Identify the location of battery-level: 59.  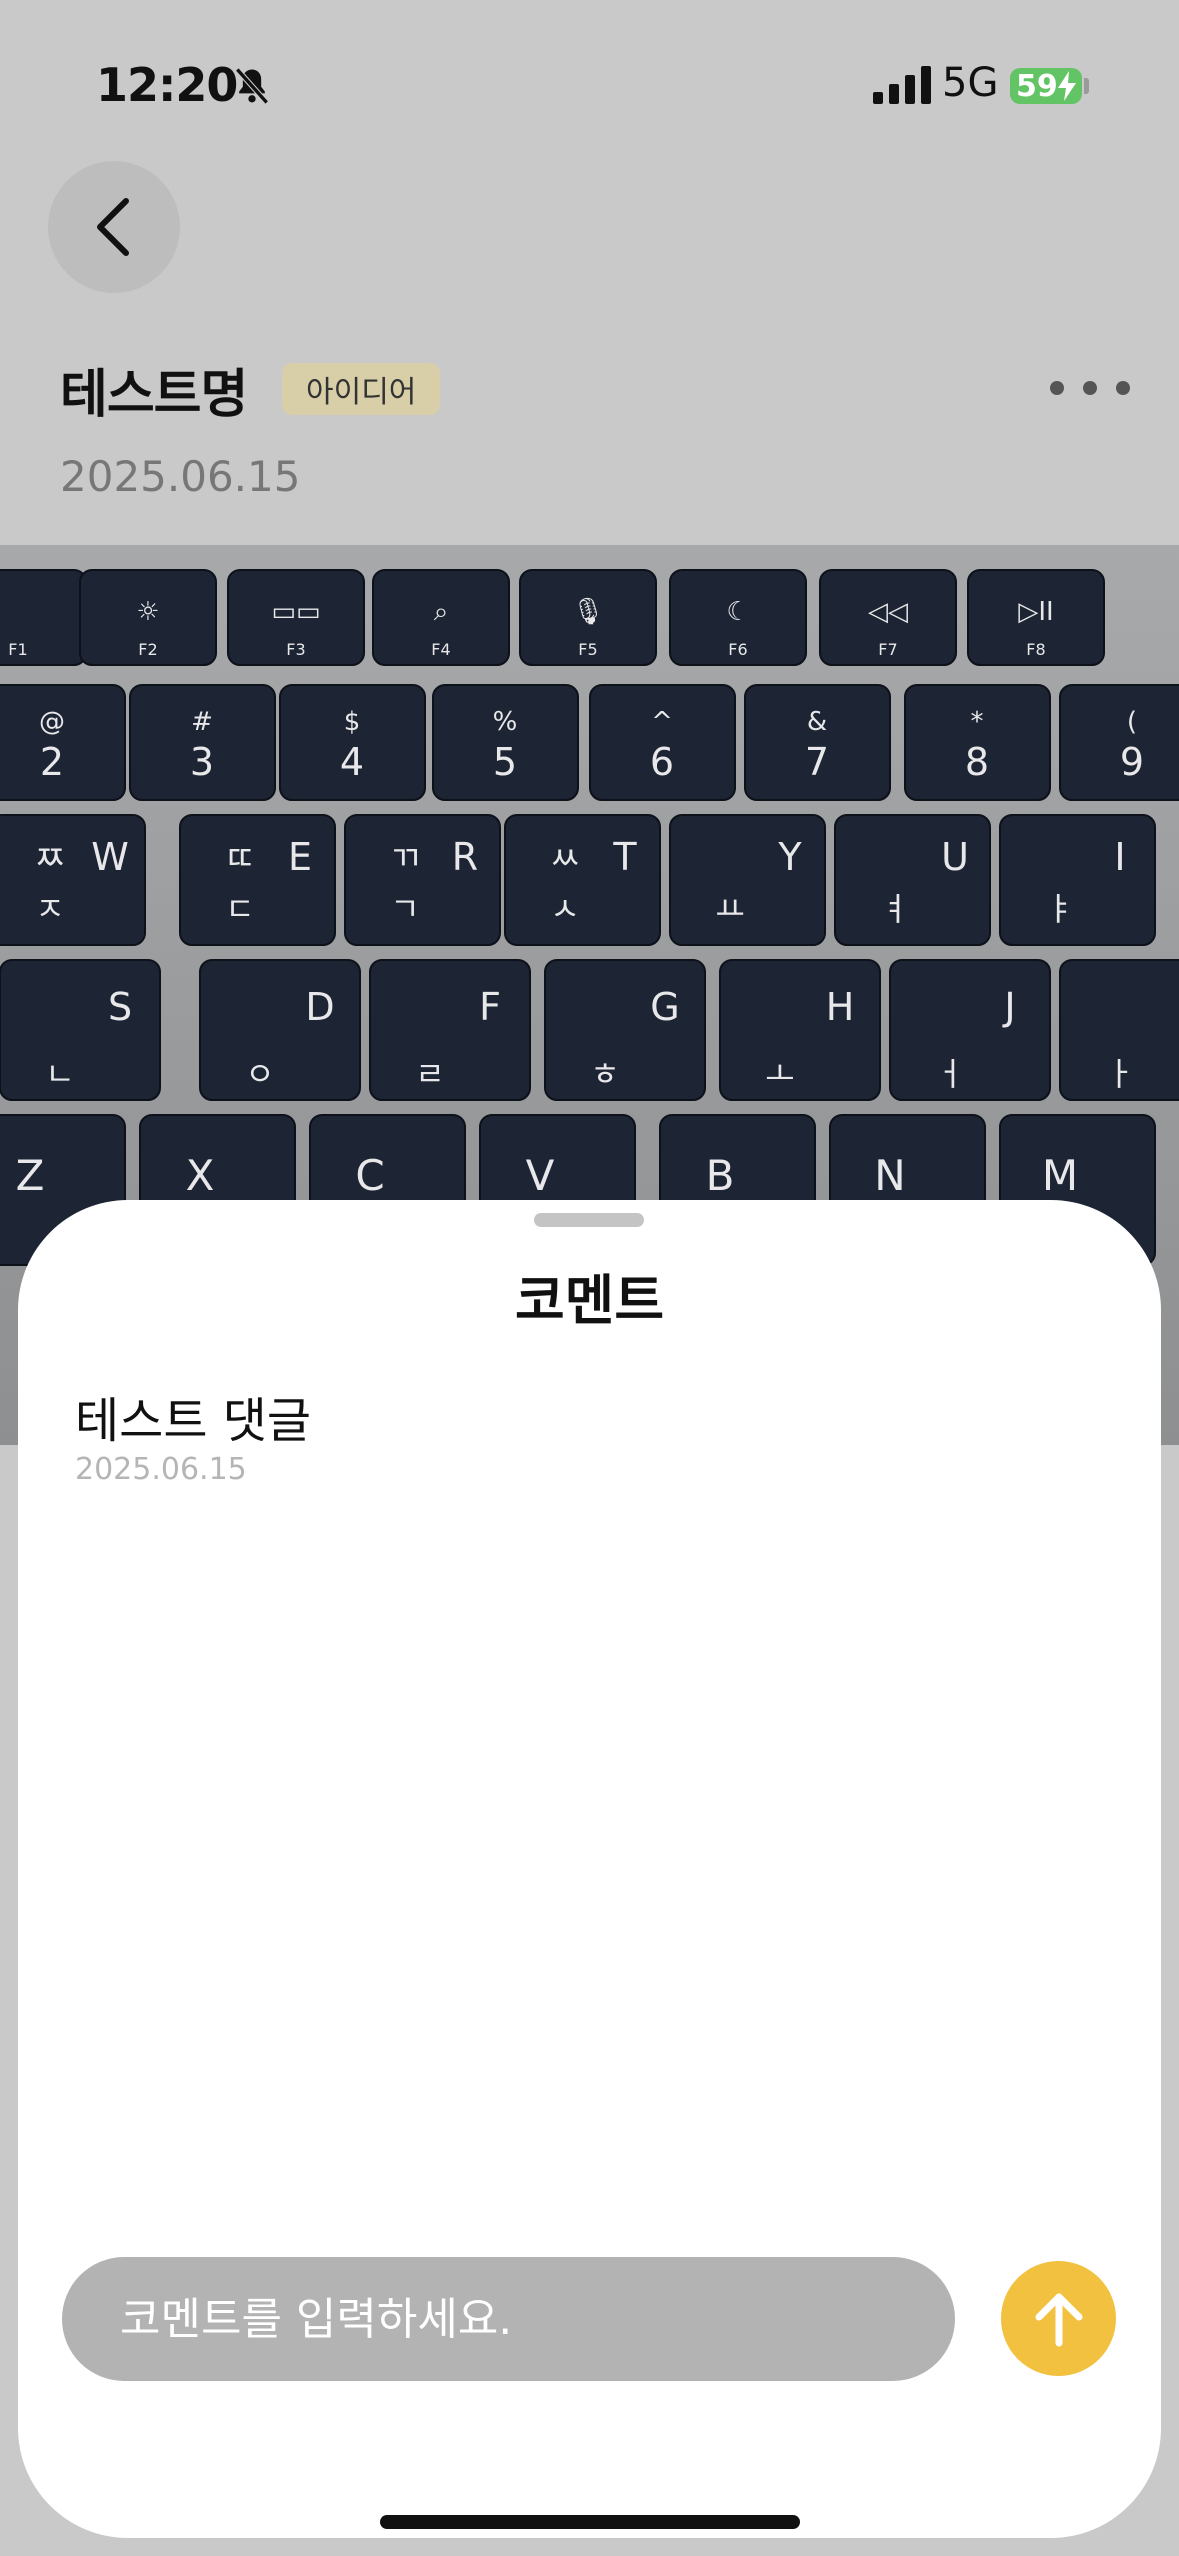
(1037, 86).